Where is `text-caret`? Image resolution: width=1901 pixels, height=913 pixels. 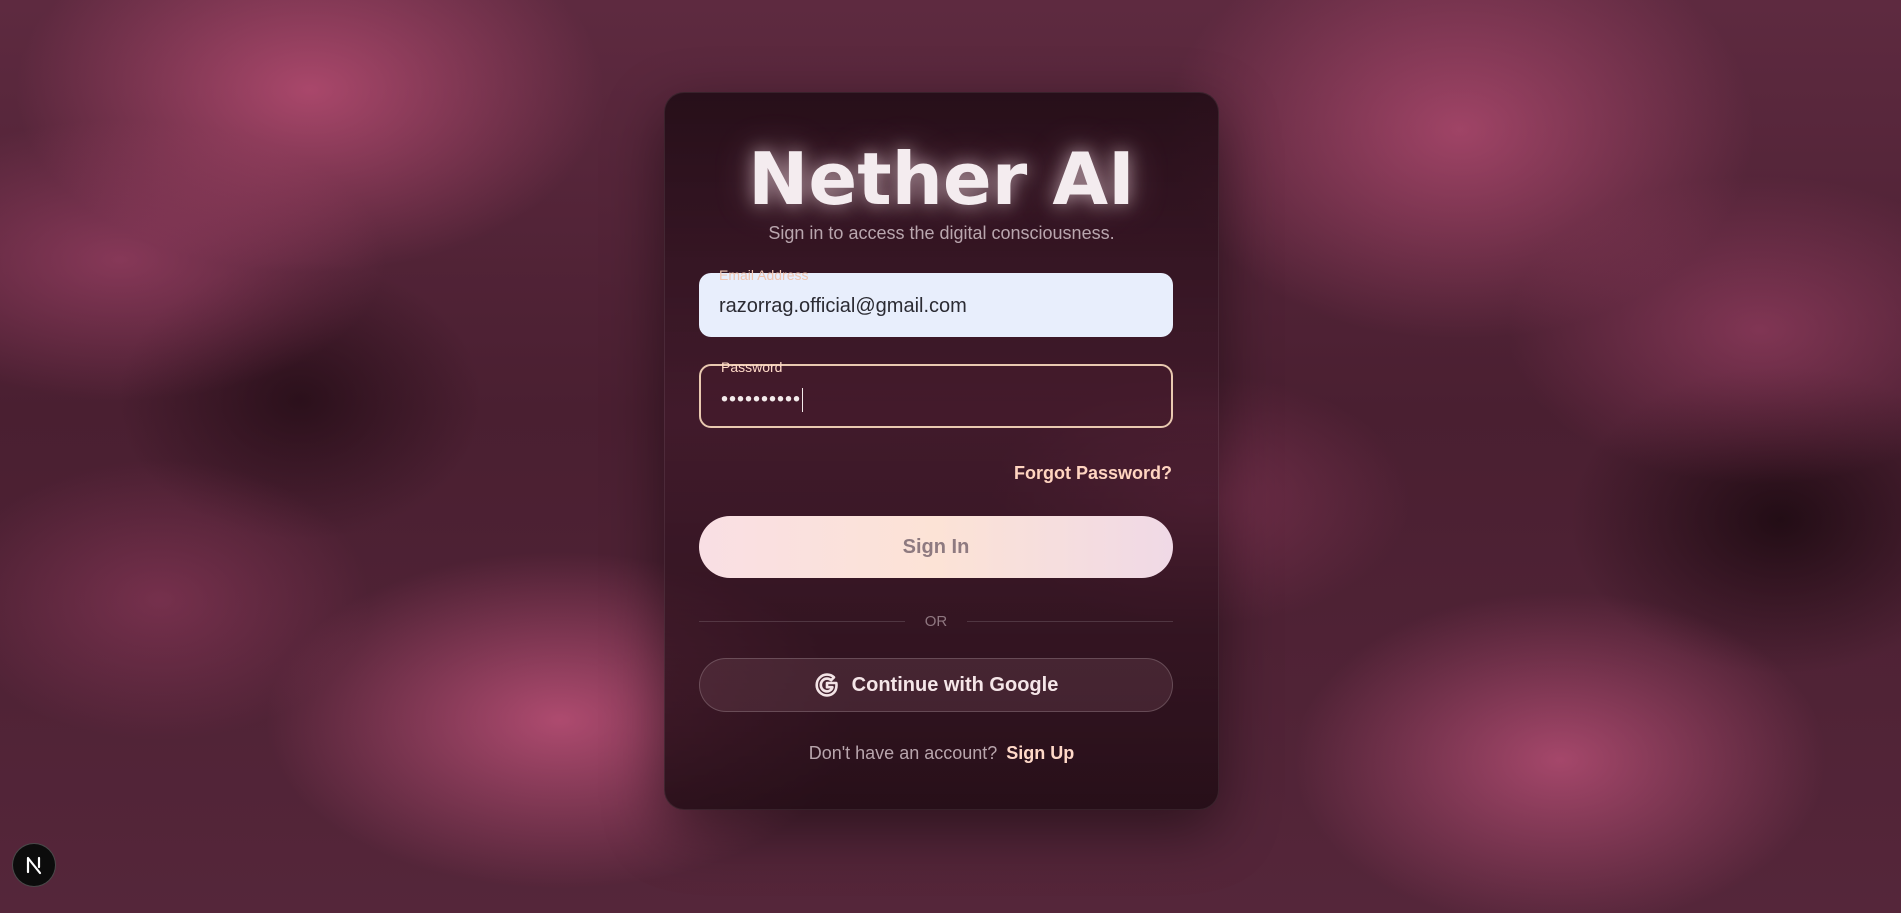 text-caret is located at coordinates (803, 400).